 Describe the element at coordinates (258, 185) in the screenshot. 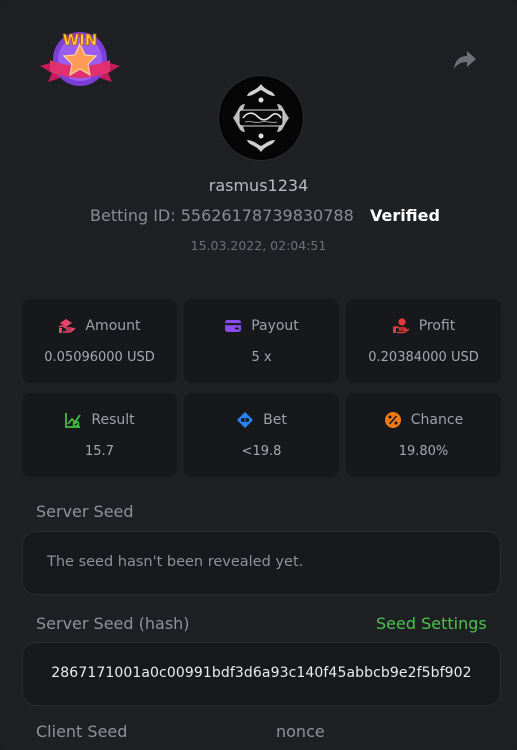

I see `username: rasmus1234` at that location.